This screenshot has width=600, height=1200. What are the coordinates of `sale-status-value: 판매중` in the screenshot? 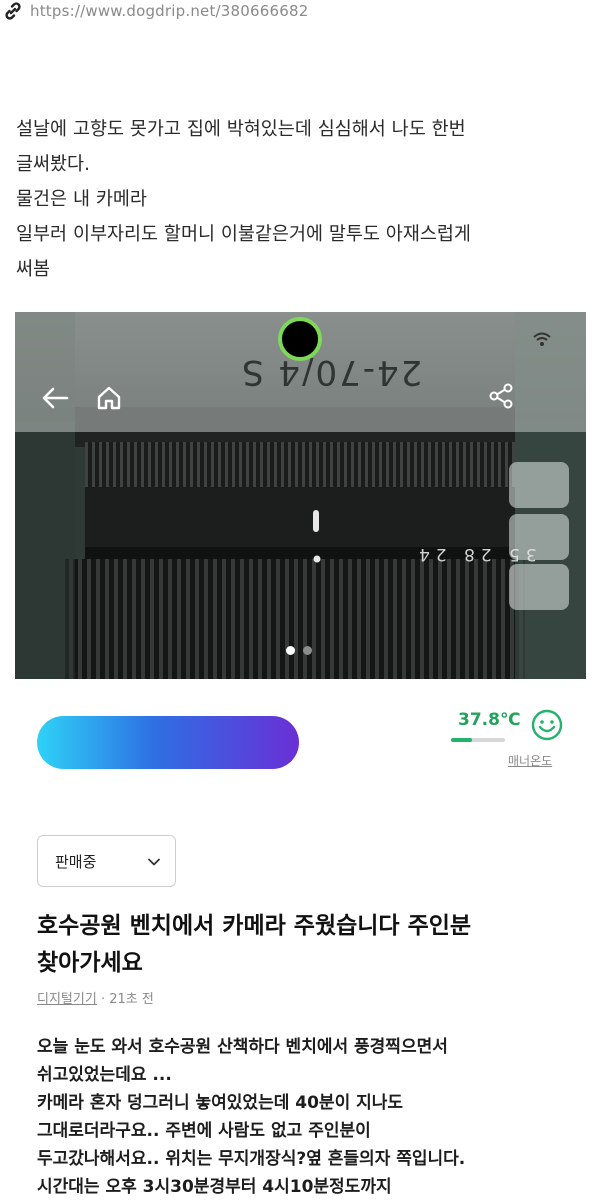 It's located at (76, 861).